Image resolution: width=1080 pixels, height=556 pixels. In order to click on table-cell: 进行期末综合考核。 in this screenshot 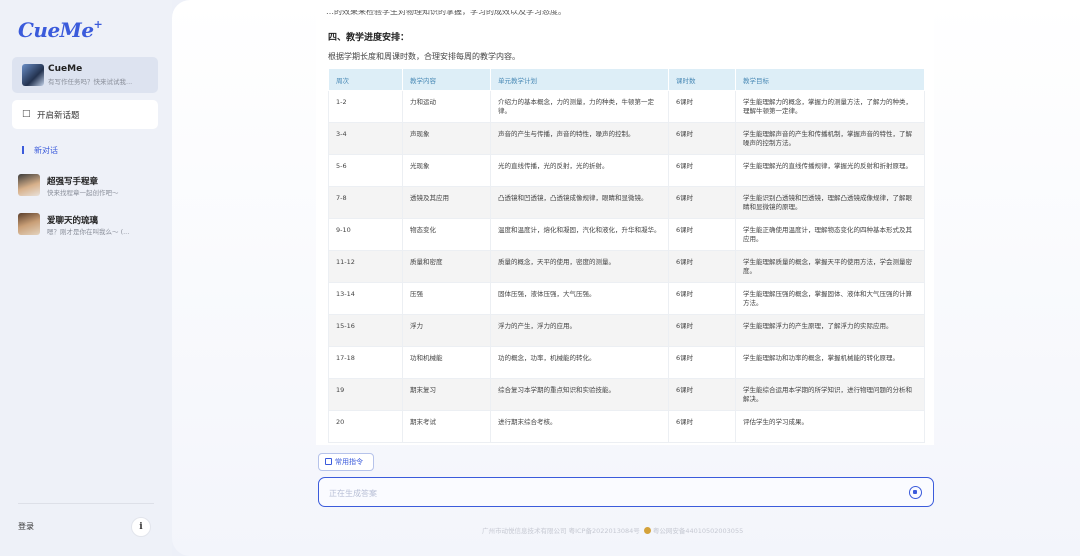, I will do `click(579, 426)`.